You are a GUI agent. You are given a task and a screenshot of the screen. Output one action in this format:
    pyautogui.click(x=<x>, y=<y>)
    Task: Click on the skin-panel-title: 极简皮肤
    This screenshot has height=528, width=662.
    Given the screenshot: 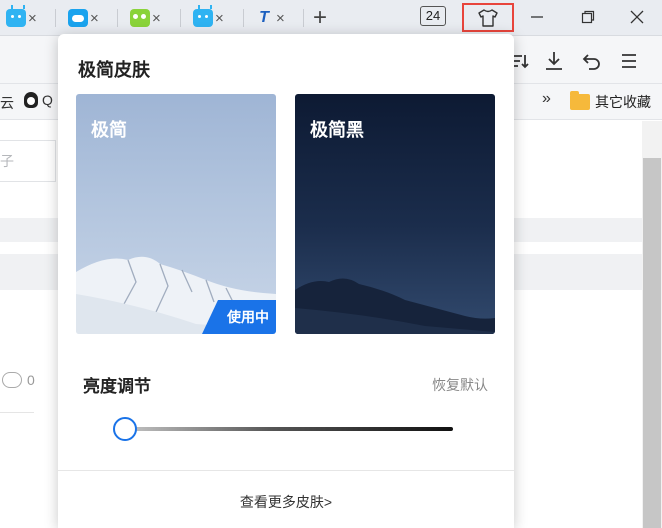 What is the action you would take?
    pyautogui.click(x=114, y=70)
    